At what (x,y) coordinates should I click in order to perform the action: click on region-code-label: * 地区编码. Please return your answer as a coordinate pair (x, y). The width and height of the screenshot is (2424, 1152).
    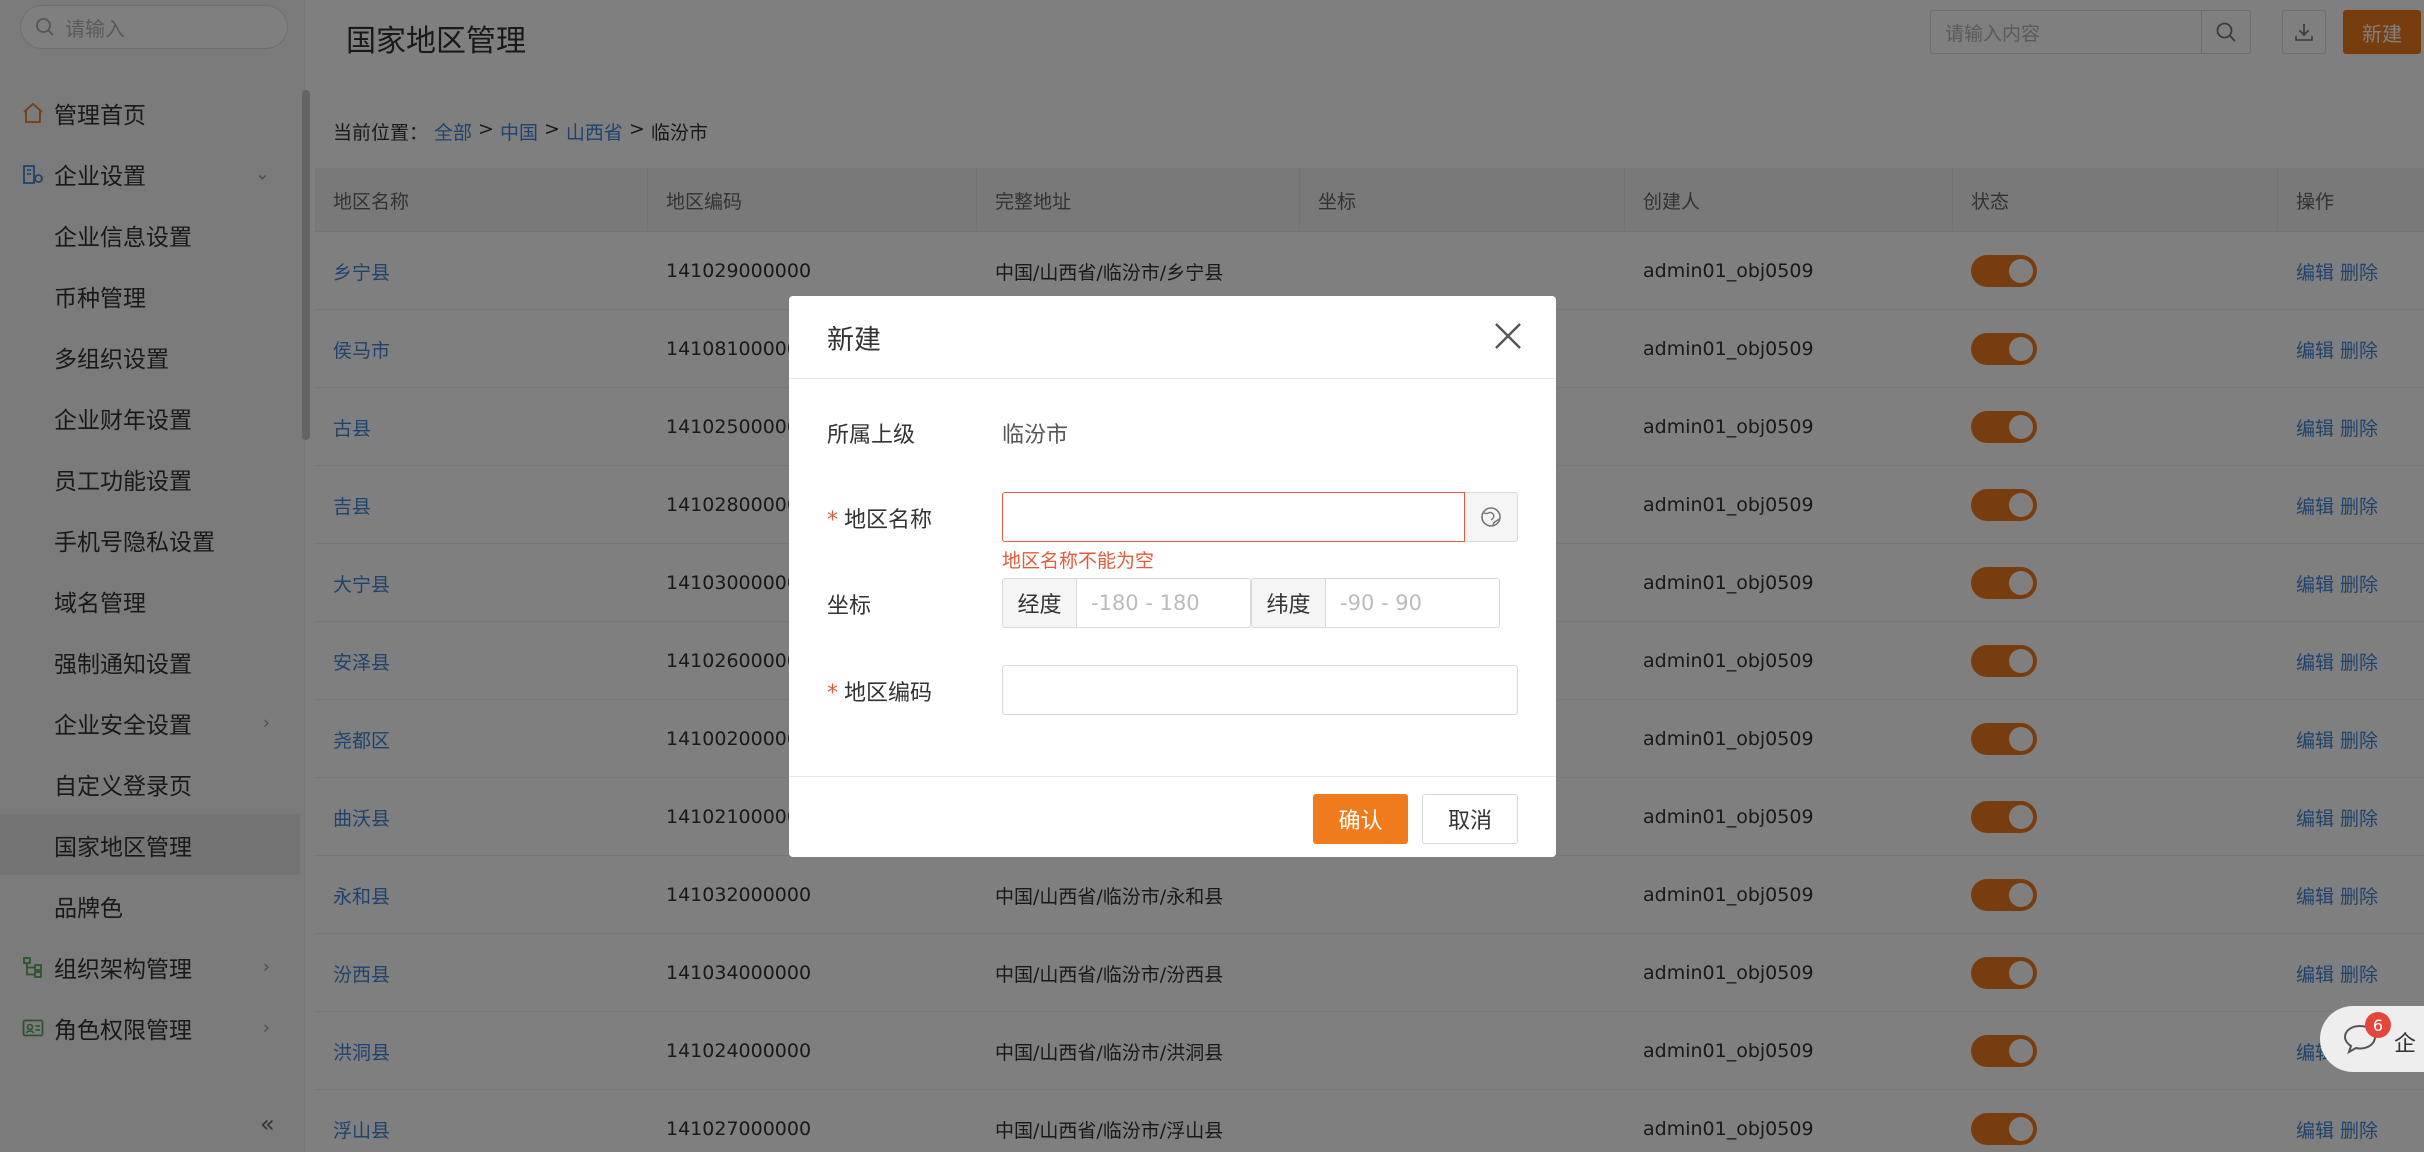
    Looking at the image, I should click on (879, 691).